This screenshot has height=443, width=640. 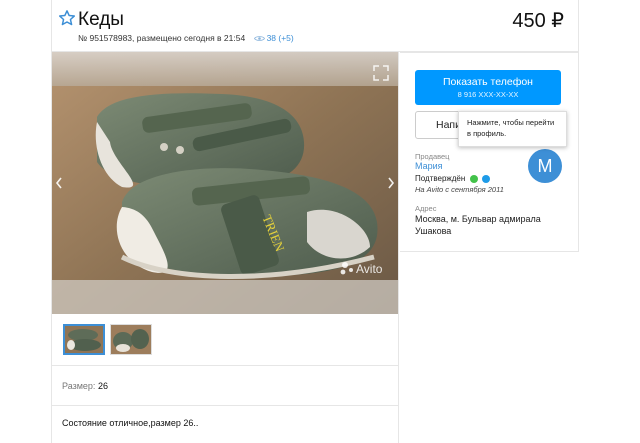 What do you see at coordinates (545, 166) in the screenshot?
I see `seller-avatar: M` at bounding box center [545, 166].